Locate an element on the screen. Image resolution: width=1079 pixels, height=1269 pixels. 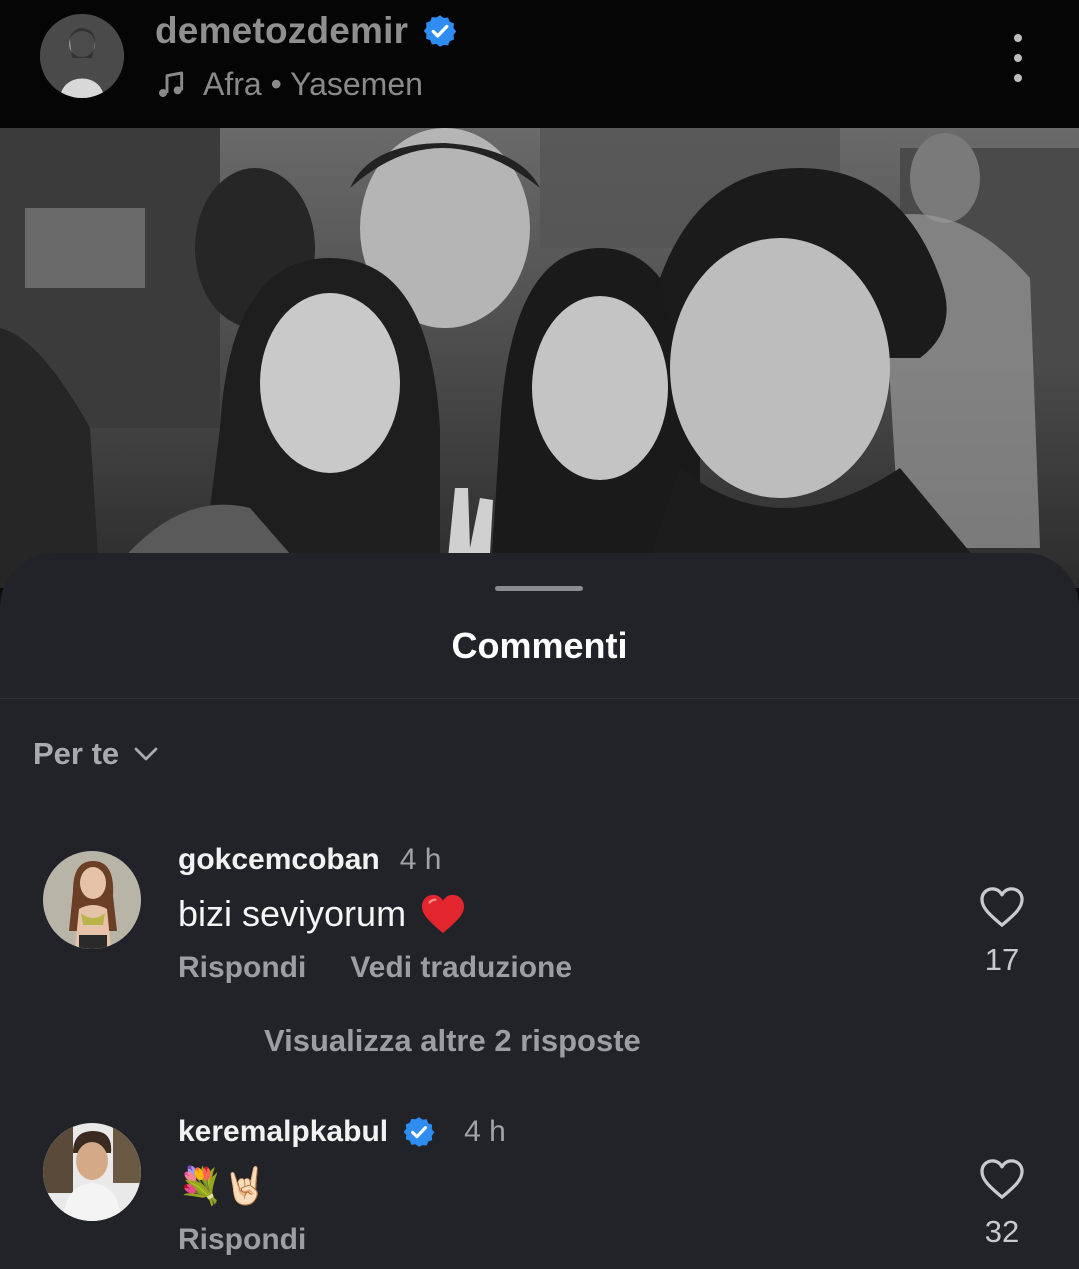
sheet-title: Commenti is located at coordinates (539, 645).